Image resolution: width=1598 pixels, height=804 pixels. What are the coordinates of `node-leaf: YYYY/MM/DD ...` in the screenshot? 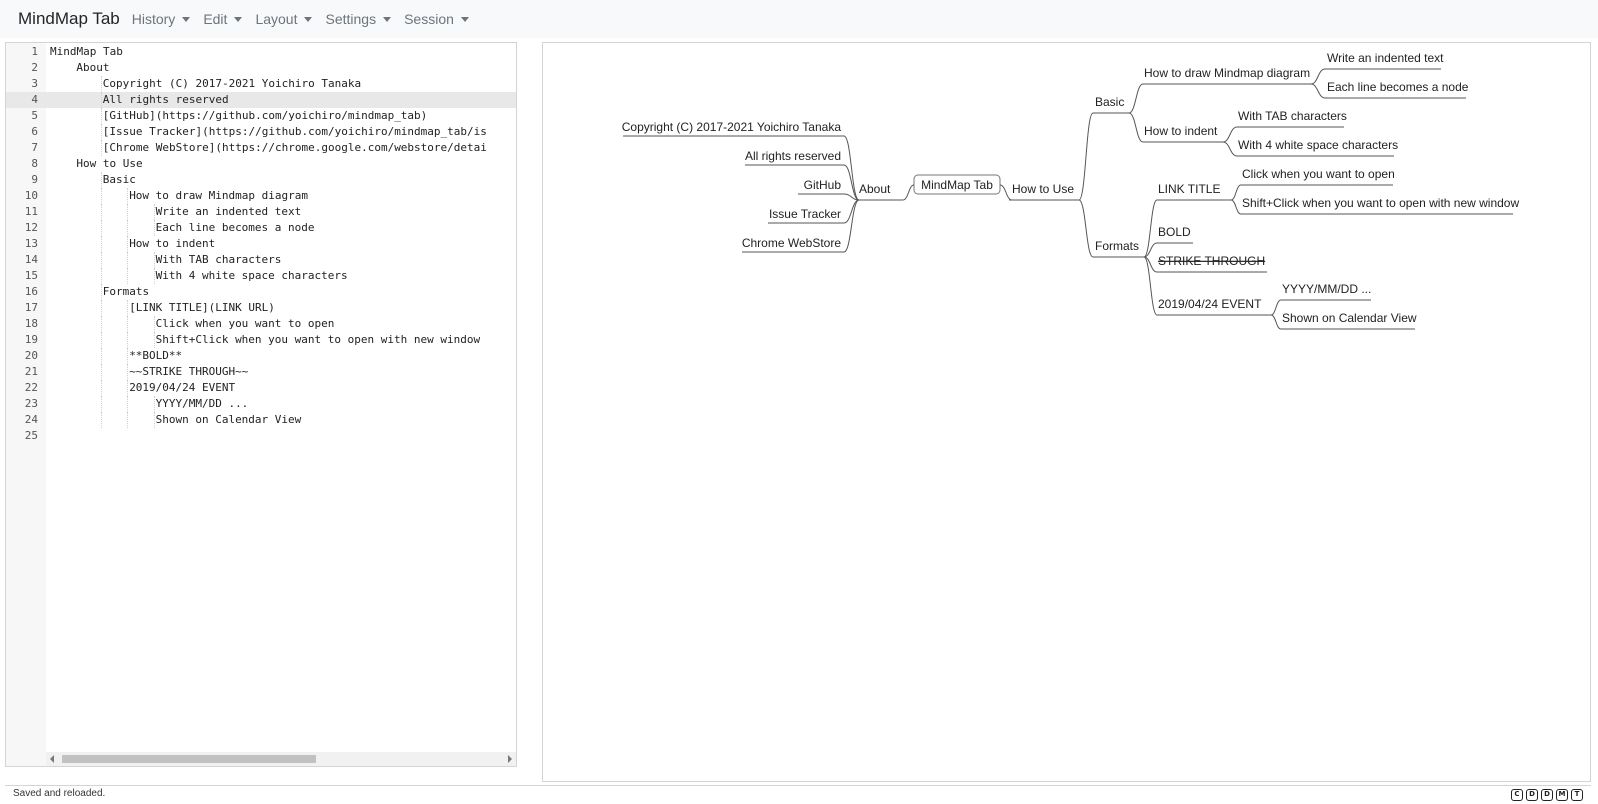 It's located at (1326, 289).